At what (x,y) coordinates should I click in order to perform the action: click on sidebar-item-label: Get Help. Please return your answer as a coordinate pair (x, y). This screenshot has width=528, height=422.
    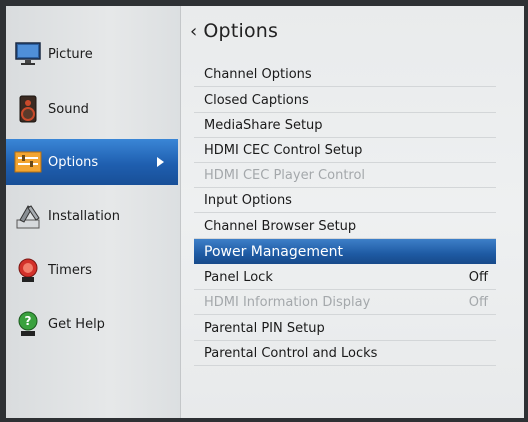
    Looking at the image, I should click on (76, 324).